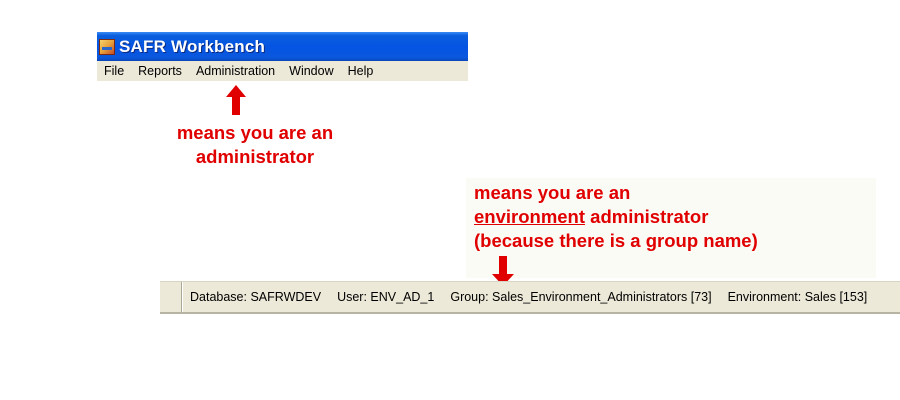  I want to click on title-bar: SAFR Workbench, so click(282, 46).